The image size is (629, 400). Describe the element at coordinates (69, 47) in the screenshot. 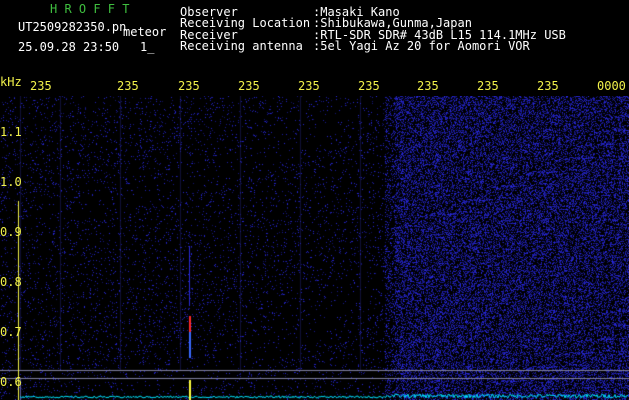

I see `timestamp: 25.09.28 23:50` at that location.